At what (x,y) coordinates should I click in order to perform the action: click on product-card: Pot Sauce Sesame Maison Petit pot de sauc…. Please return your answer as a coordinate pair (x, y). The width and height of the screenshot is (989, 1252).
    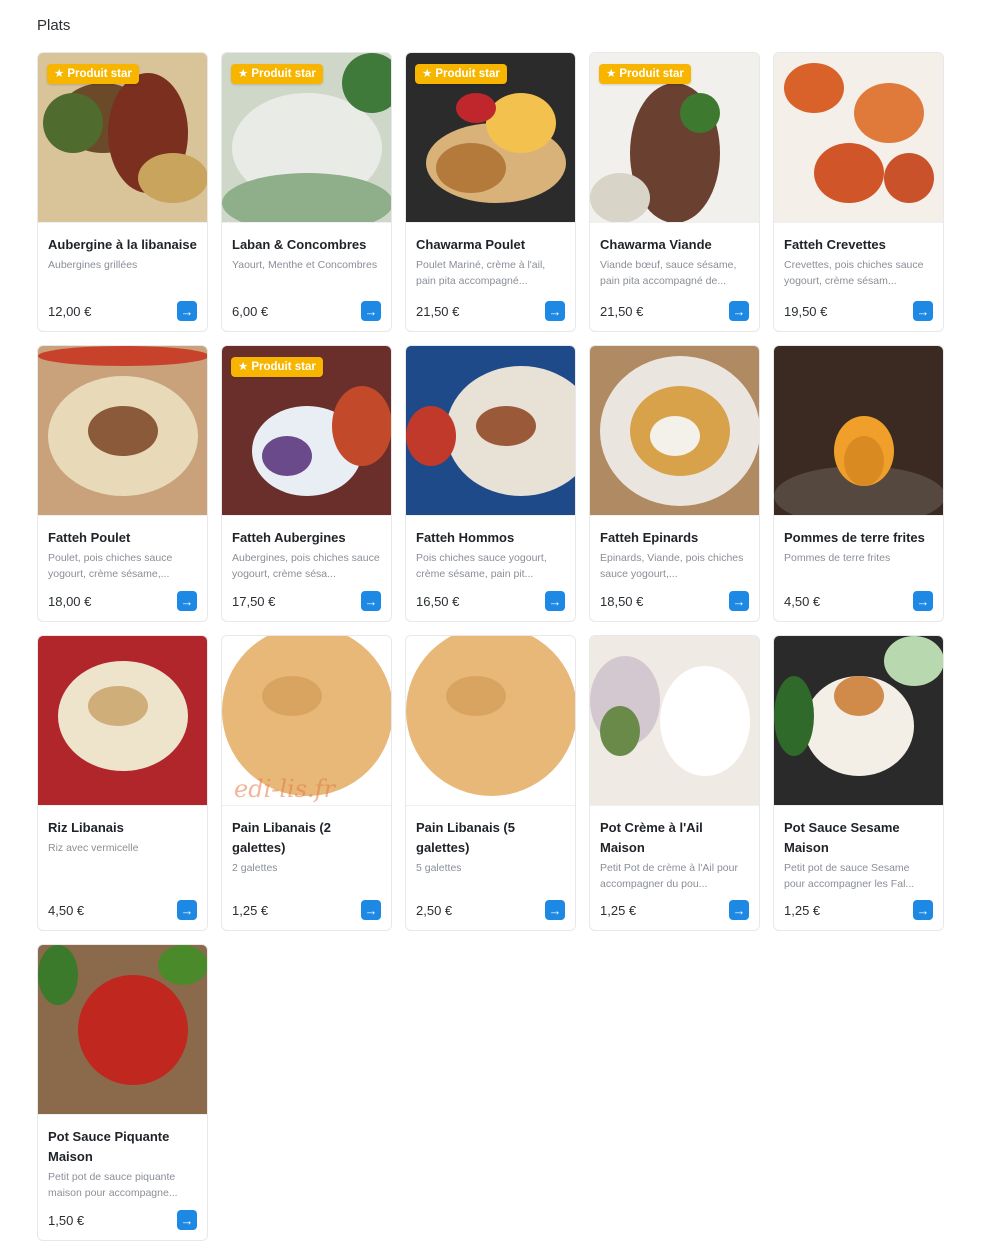
    Looking at the image, I should click on (858, 783).